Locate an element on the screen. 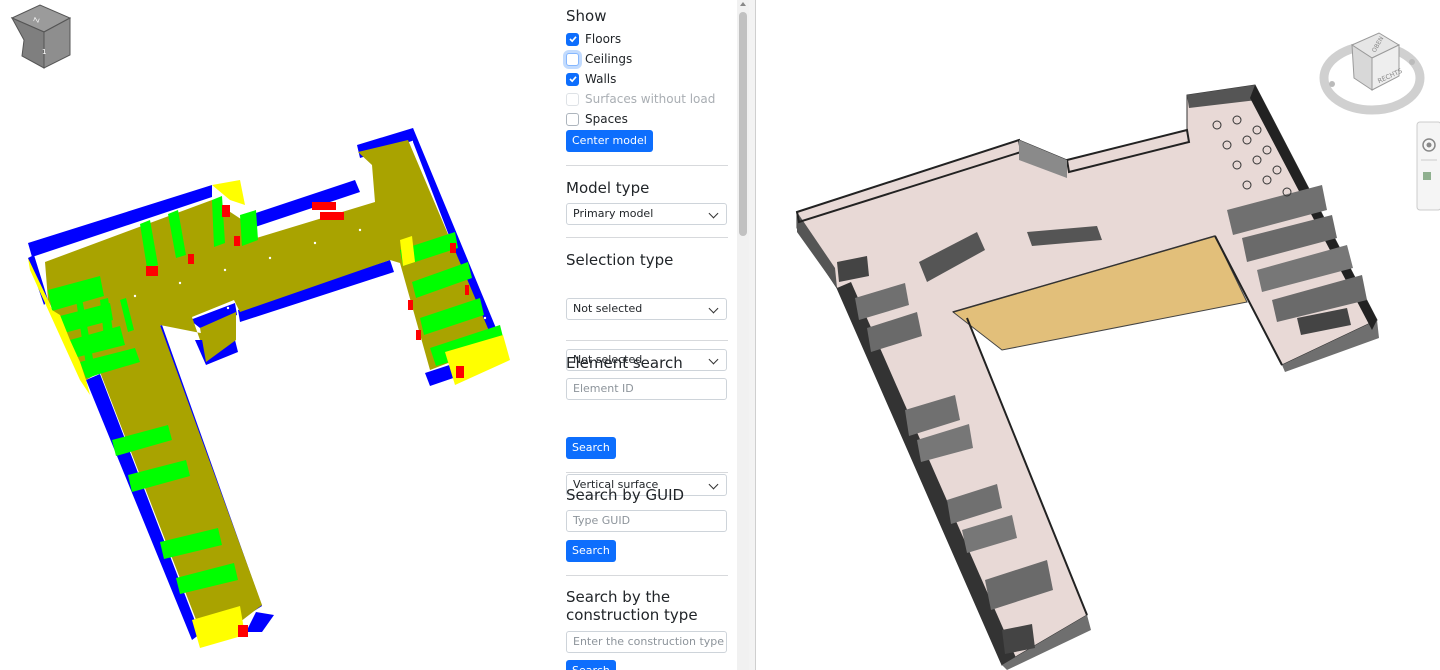  scroll-up-icon is located at coordinates (743, 4).